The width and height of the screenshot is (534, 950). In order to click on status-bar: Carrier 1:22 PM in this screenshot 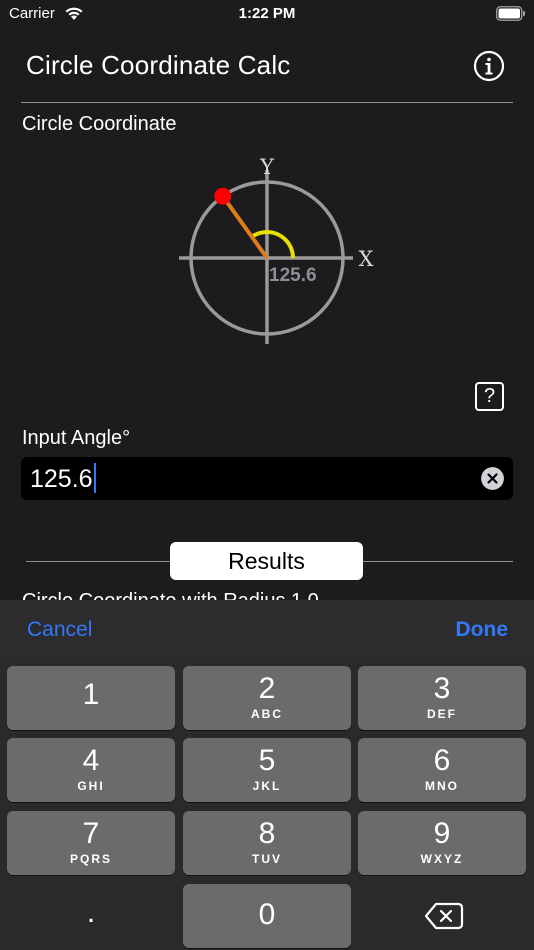, I will do `click(267, 14)`.